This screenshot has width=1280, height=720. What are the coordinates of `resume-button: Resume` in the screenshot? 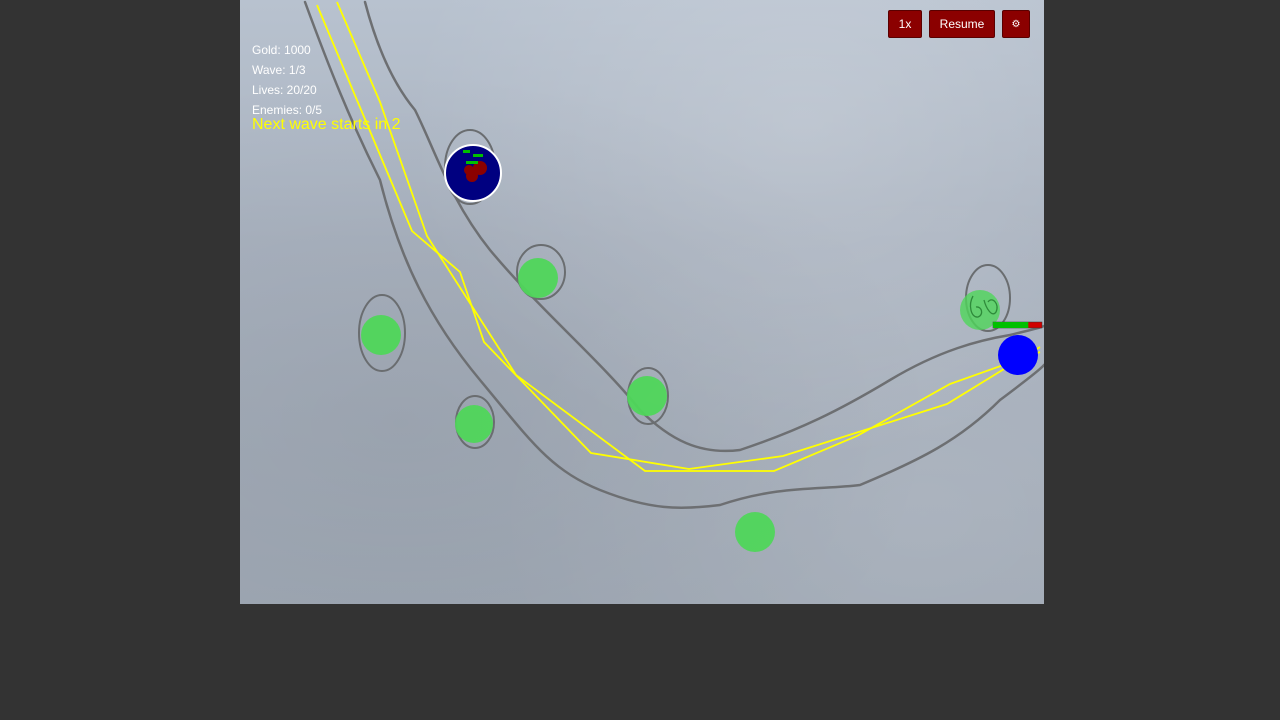 It's located at (962, 24).